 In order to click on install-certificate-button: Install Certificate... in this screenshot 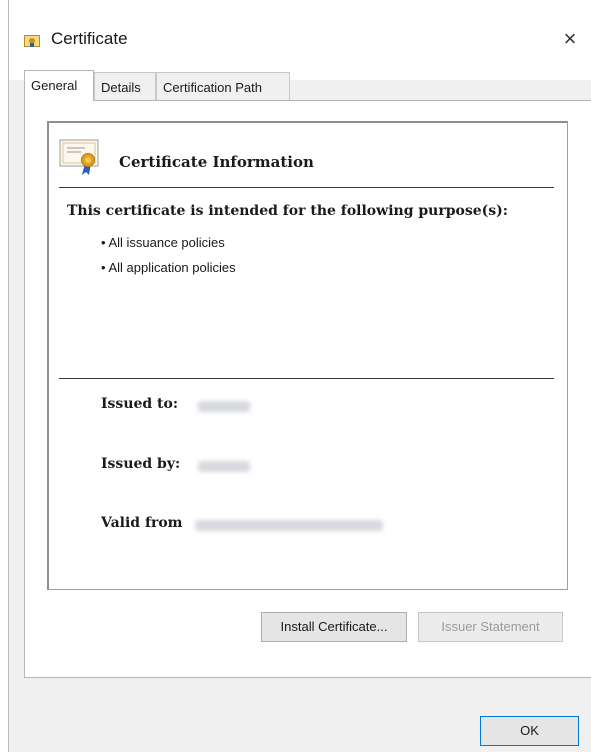, I will do `click(334, 627)`.